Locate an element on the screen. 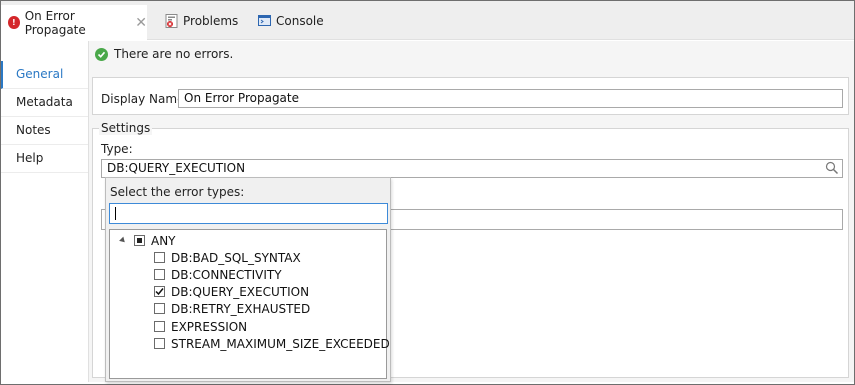 Image resolution: width=855 pixels, height=385 pixels. checkbox-expression is located at coordinates (159, 326).